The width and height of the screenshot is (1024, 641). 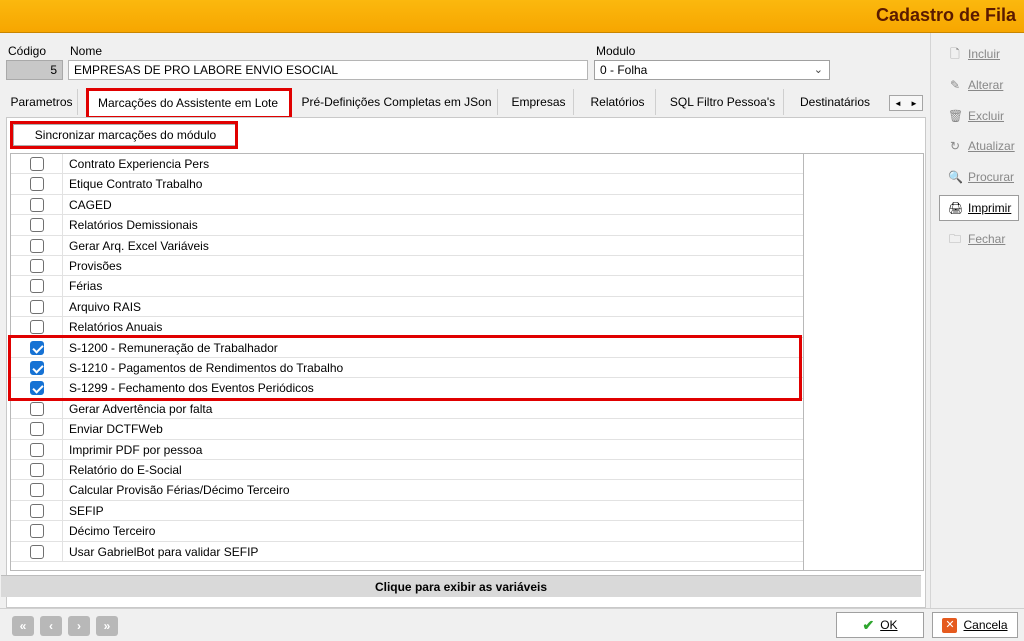 I want to click on list-item: Usar GabrielBot para validar SEFIP, so click(x=407, y=551).